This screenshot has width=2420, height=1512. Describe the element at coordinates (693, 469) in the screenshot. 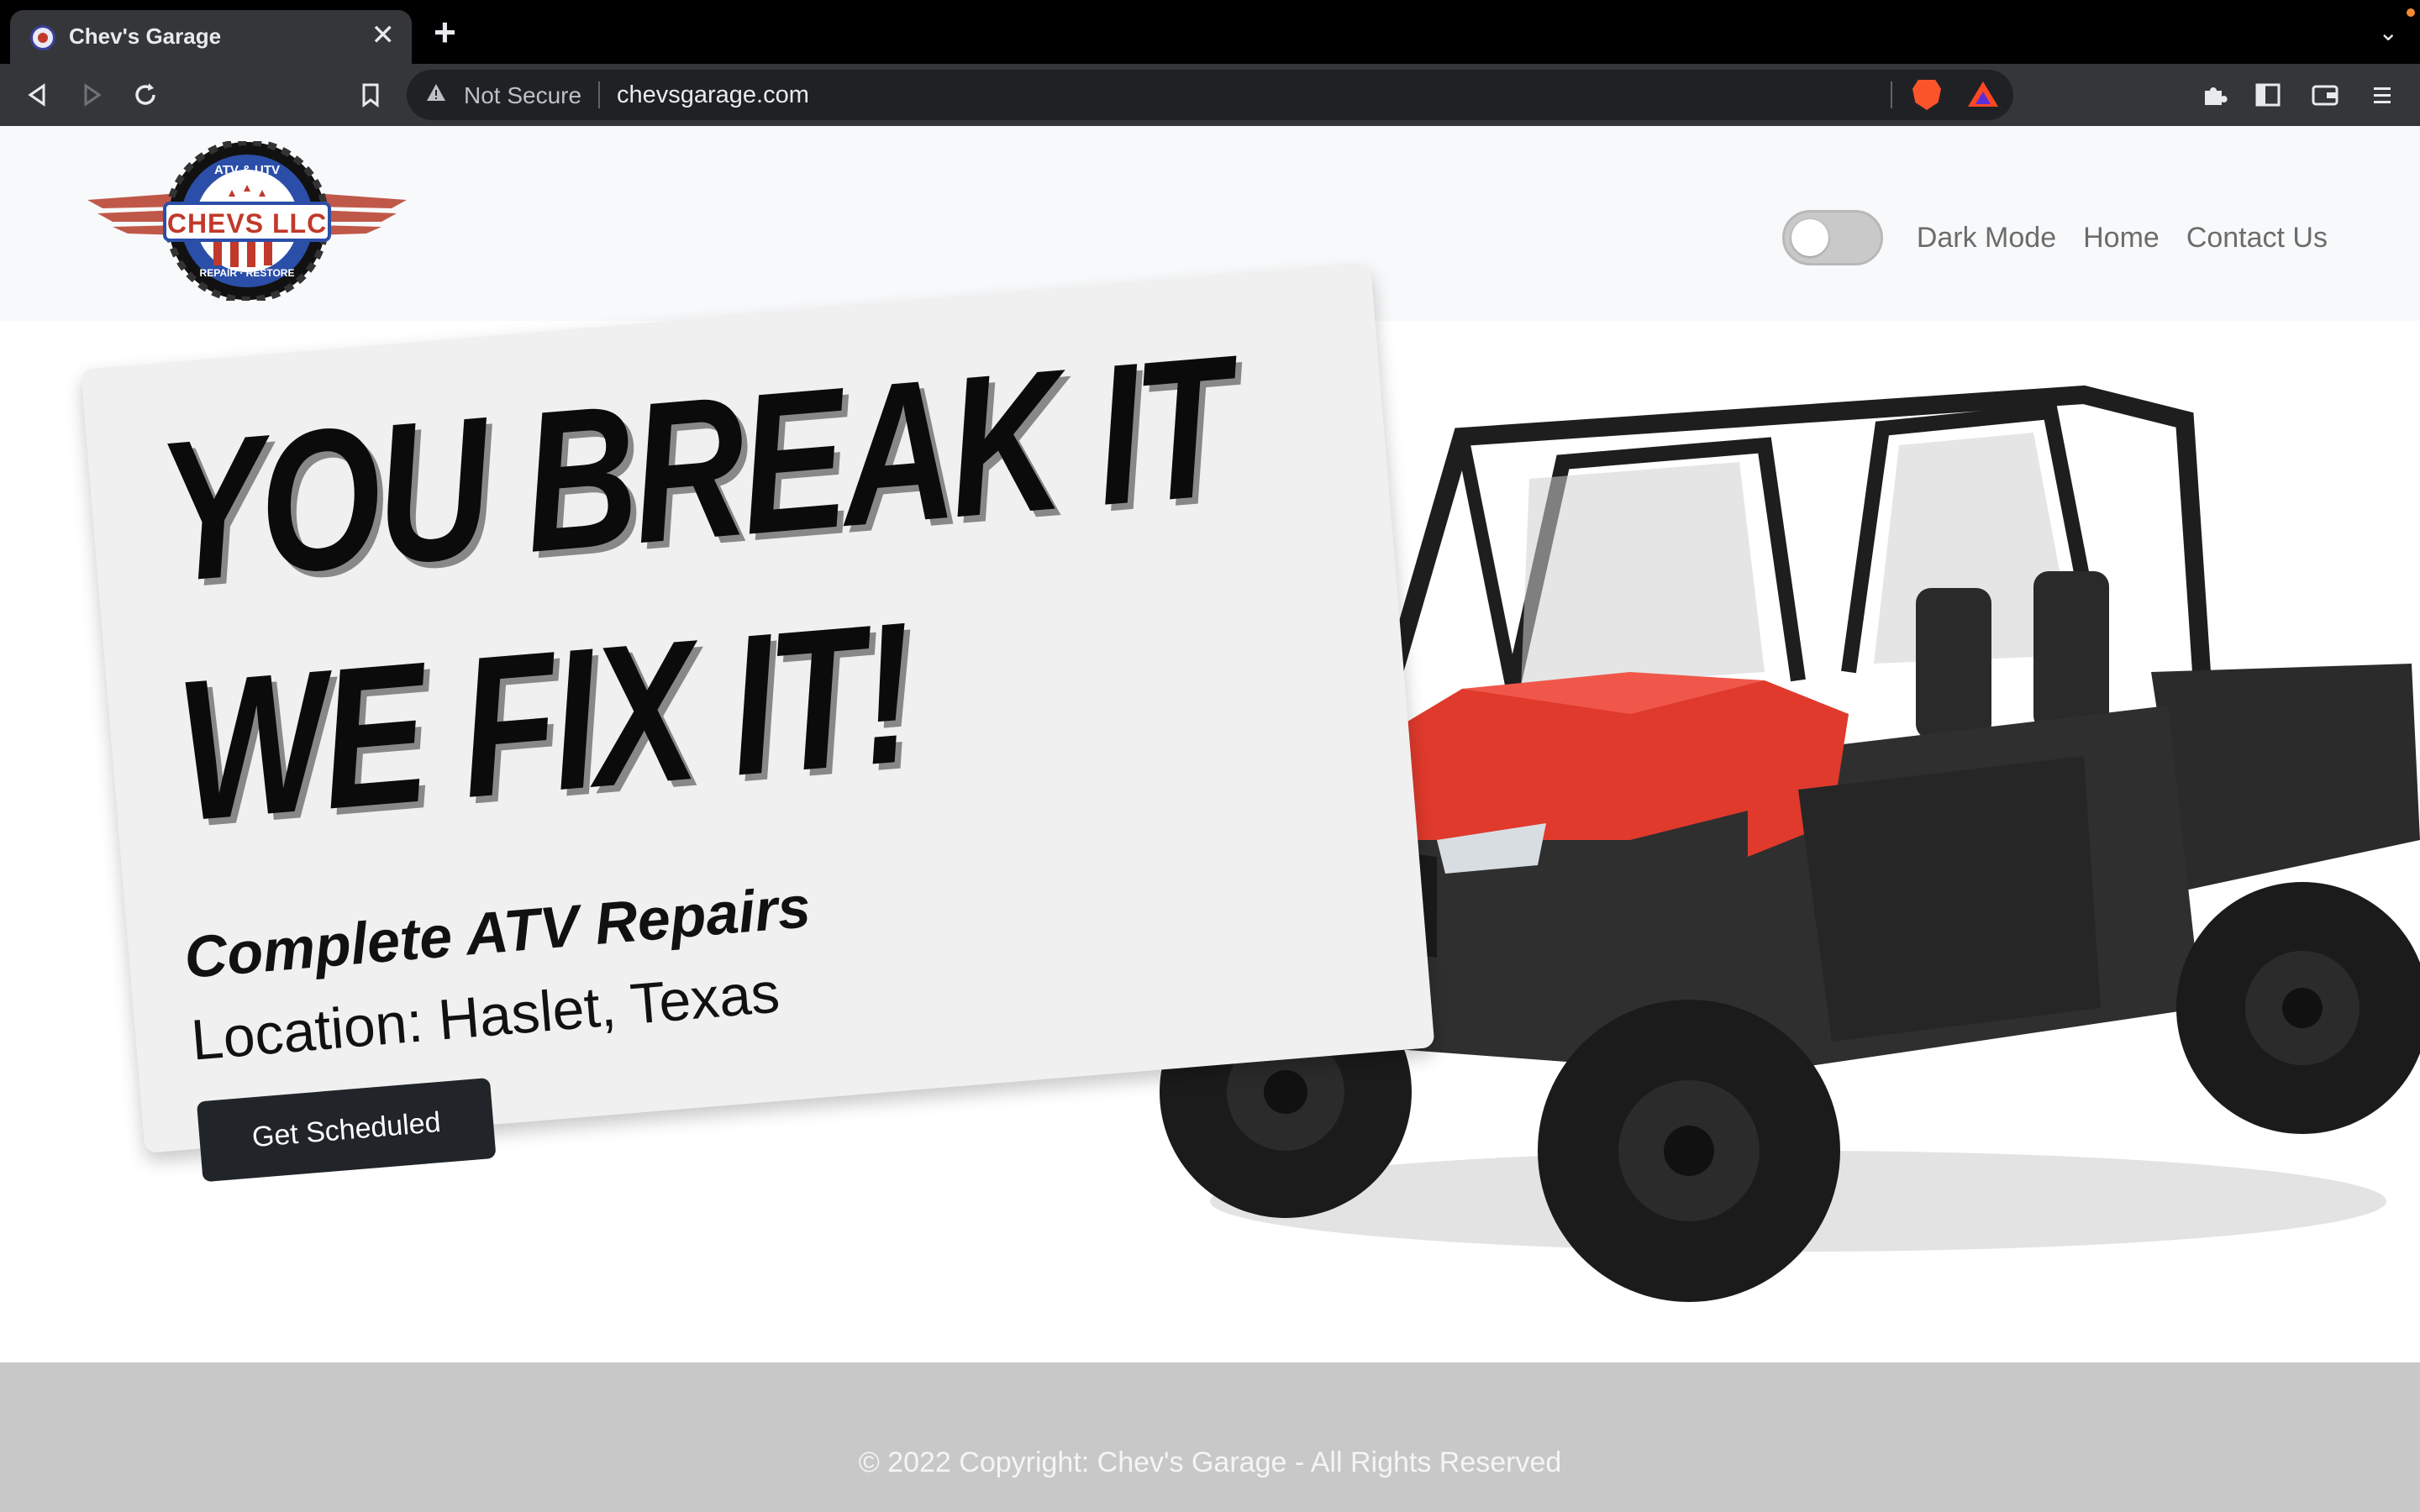

I see `headline-line-1: YOU BREAK IT` at that location.